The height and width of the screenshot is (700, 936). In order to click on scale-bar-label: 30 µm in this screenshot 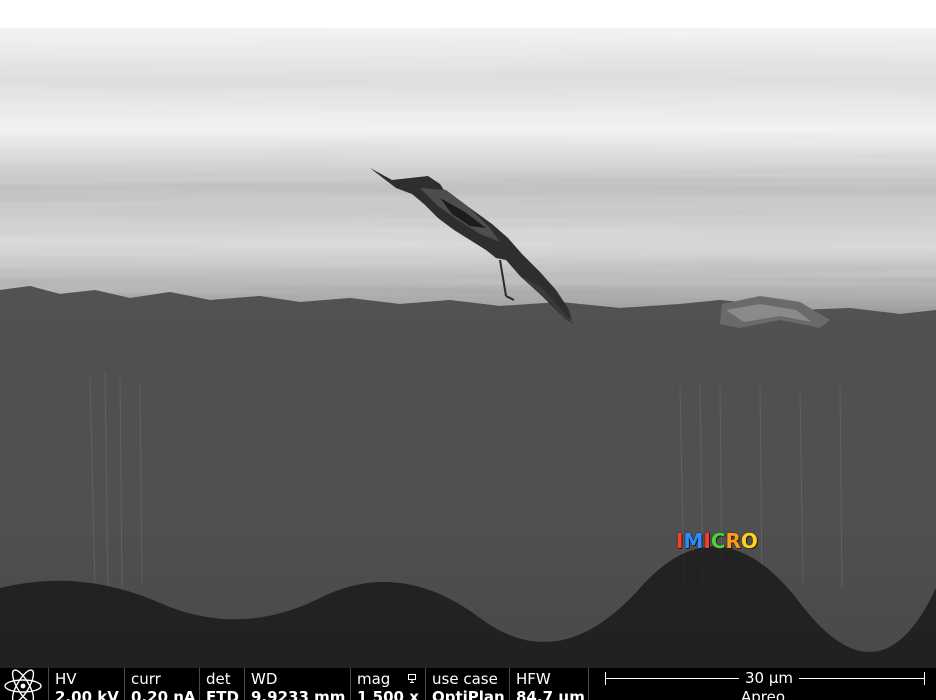, I will do `click(769, 678)`.